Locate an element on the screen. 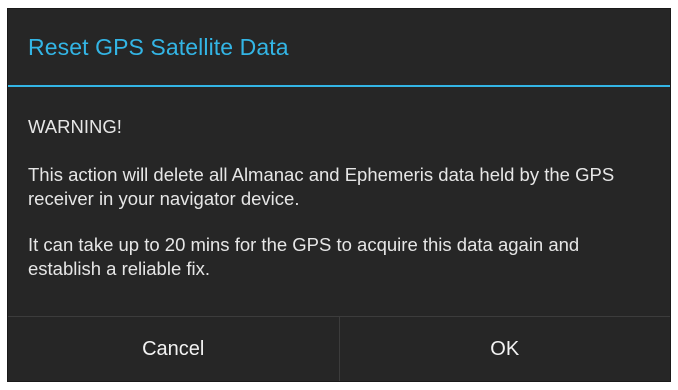 This screenshot has width=678, height=390. ok-button: OK is located at coordinates (504, 349).